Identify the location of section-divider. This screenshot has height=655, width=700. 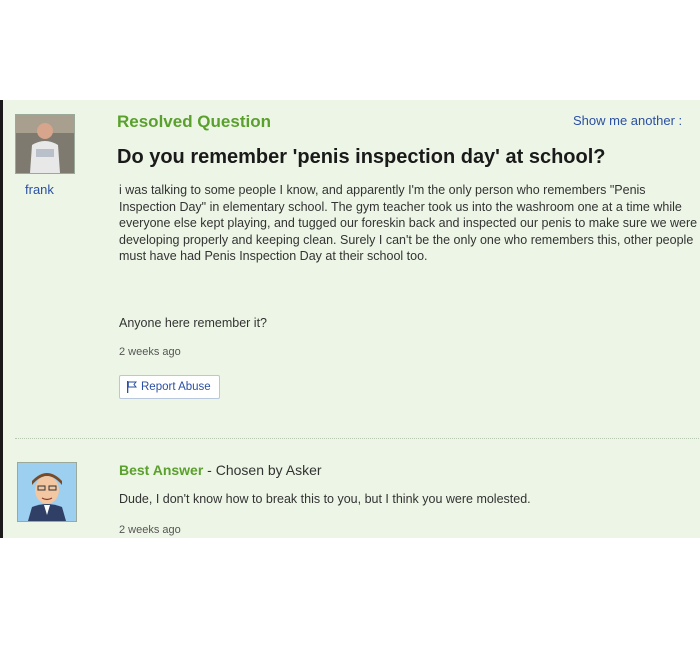
(357, 438).